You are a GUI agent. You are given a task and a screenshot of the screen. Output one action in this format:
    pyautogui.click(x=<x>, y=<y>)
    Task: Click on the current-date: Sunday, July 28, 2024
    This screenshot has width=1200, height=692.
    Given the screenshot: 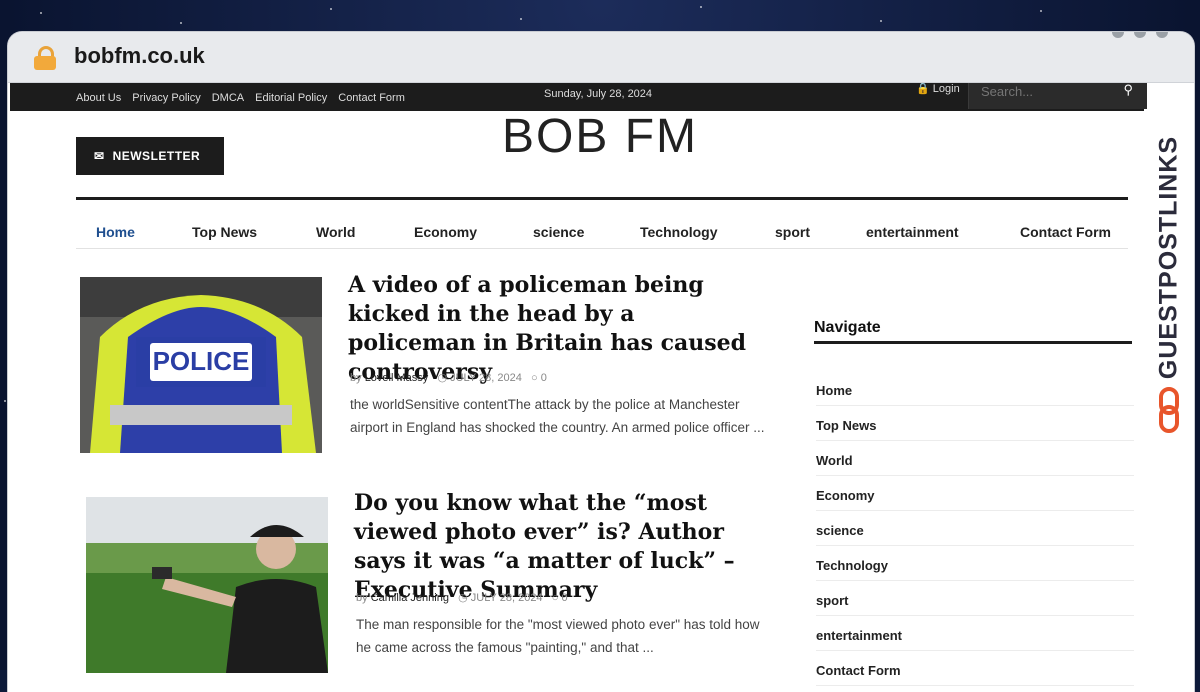 What is the action you would take?
    pyautogui.click(x=598, y=94)
    